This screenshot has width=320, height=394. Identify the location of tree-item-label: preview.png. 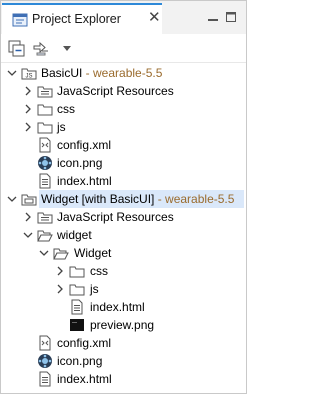
(122, 325).